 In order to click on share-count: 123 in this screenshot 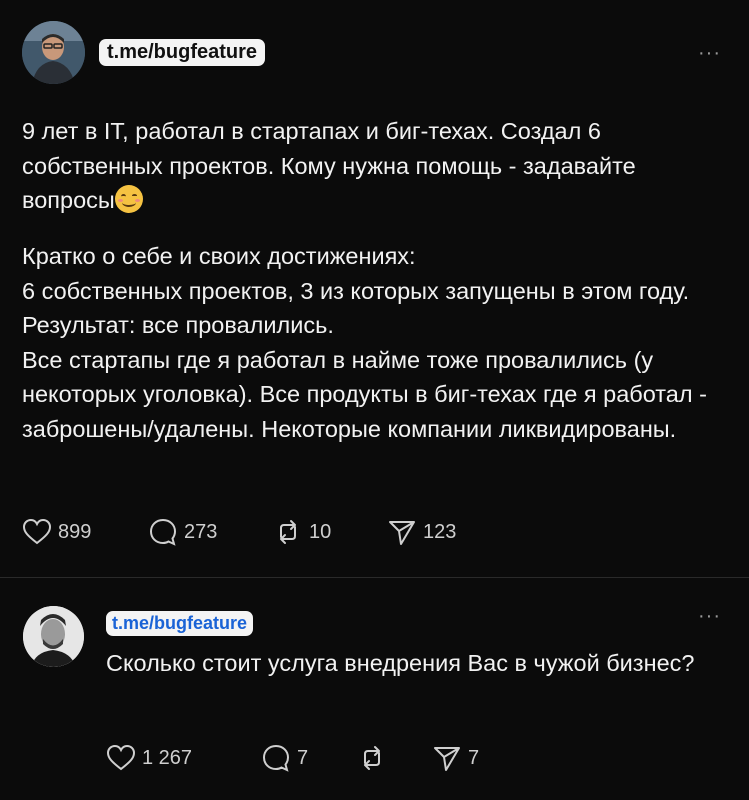, I will do `click(440, 531)`.